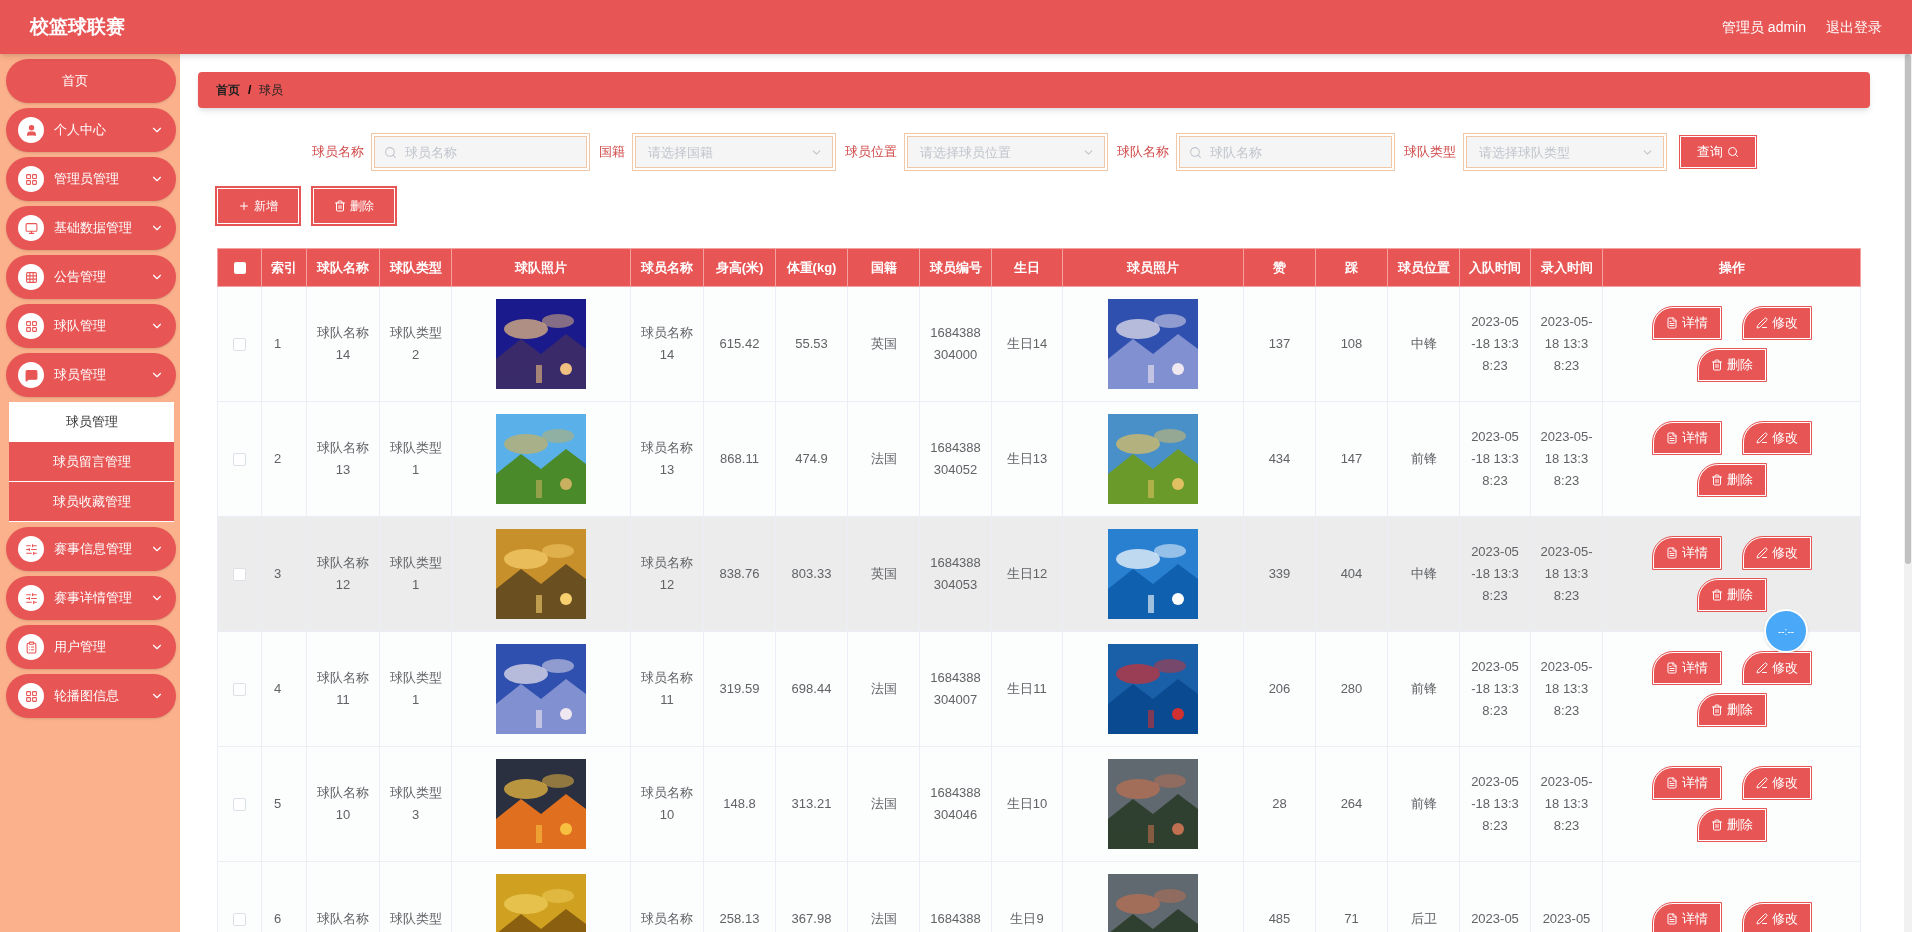 The image size is (1912, 932). Describe the element at coordinates (739, 458) in the screenshot. I see `table-cell: 868.11` at that location.